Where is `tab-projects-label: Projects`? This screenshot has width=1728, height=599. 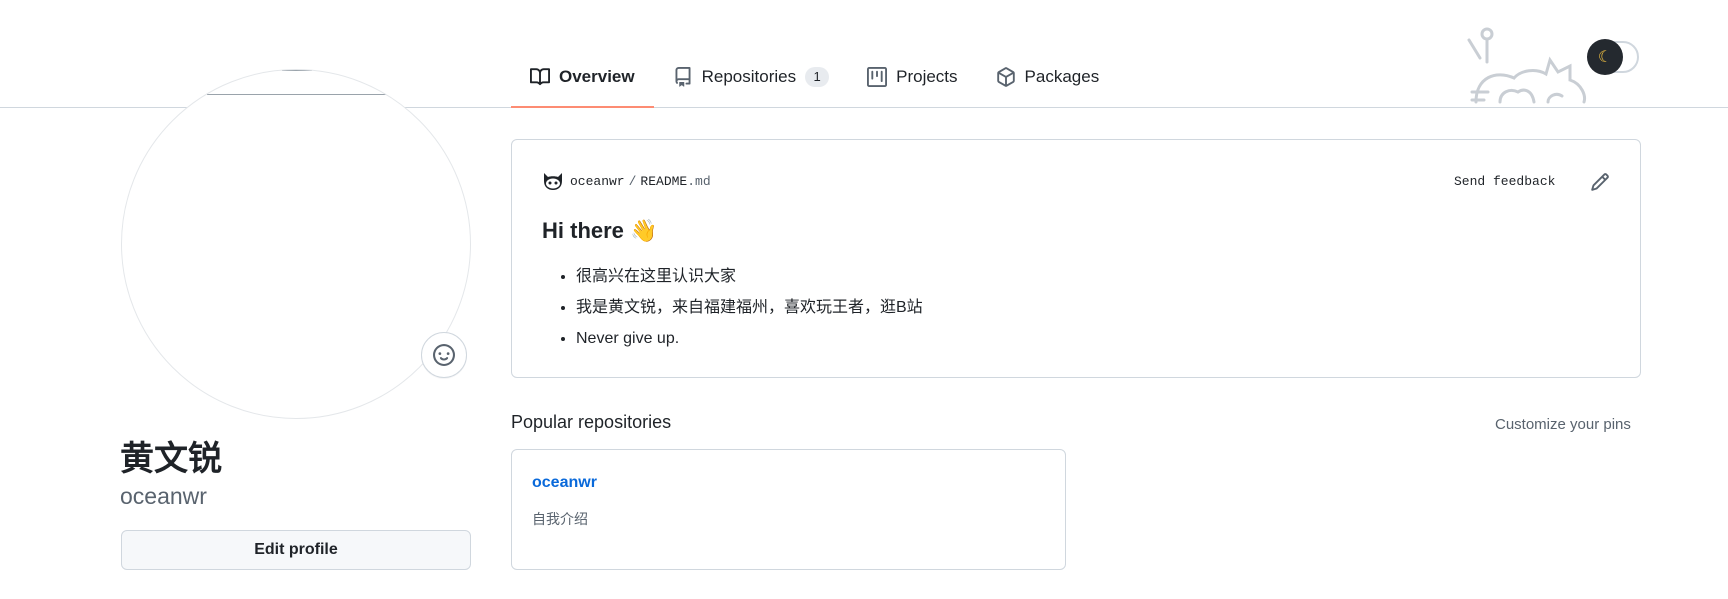
tab-projects-label: Projects is located at coordinates (927, 76).